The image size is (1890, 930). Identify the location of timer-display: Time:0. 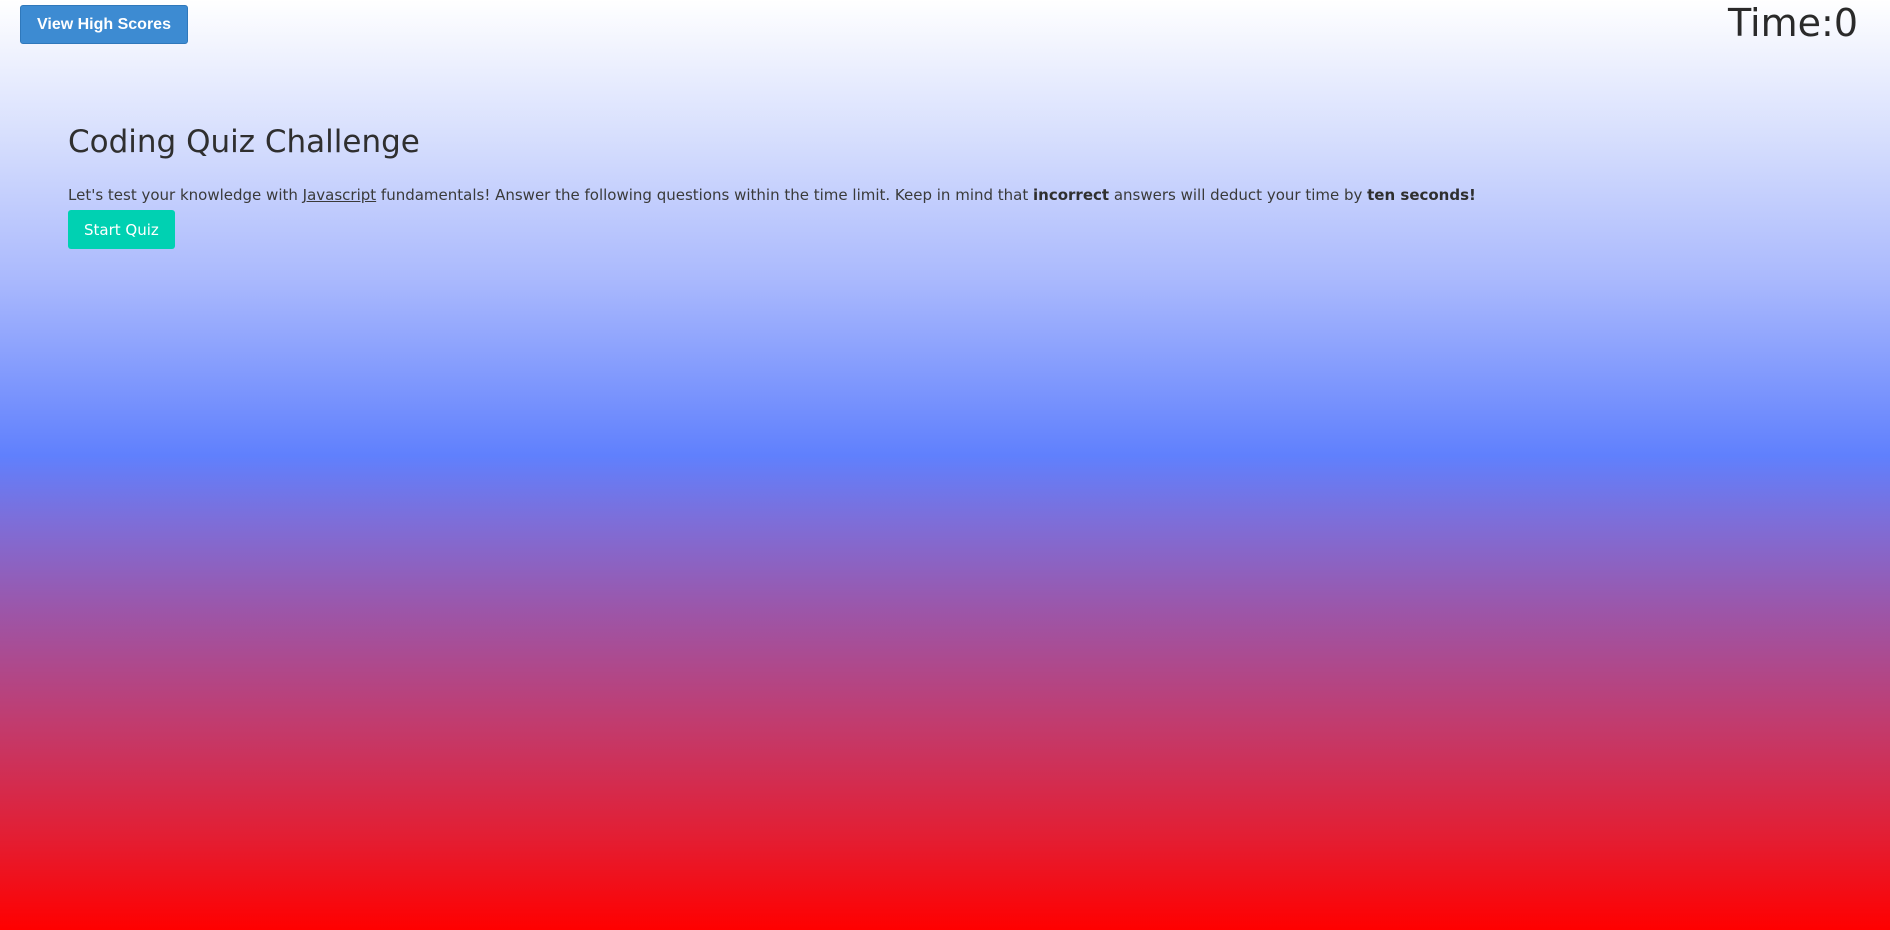
(1793, 23).